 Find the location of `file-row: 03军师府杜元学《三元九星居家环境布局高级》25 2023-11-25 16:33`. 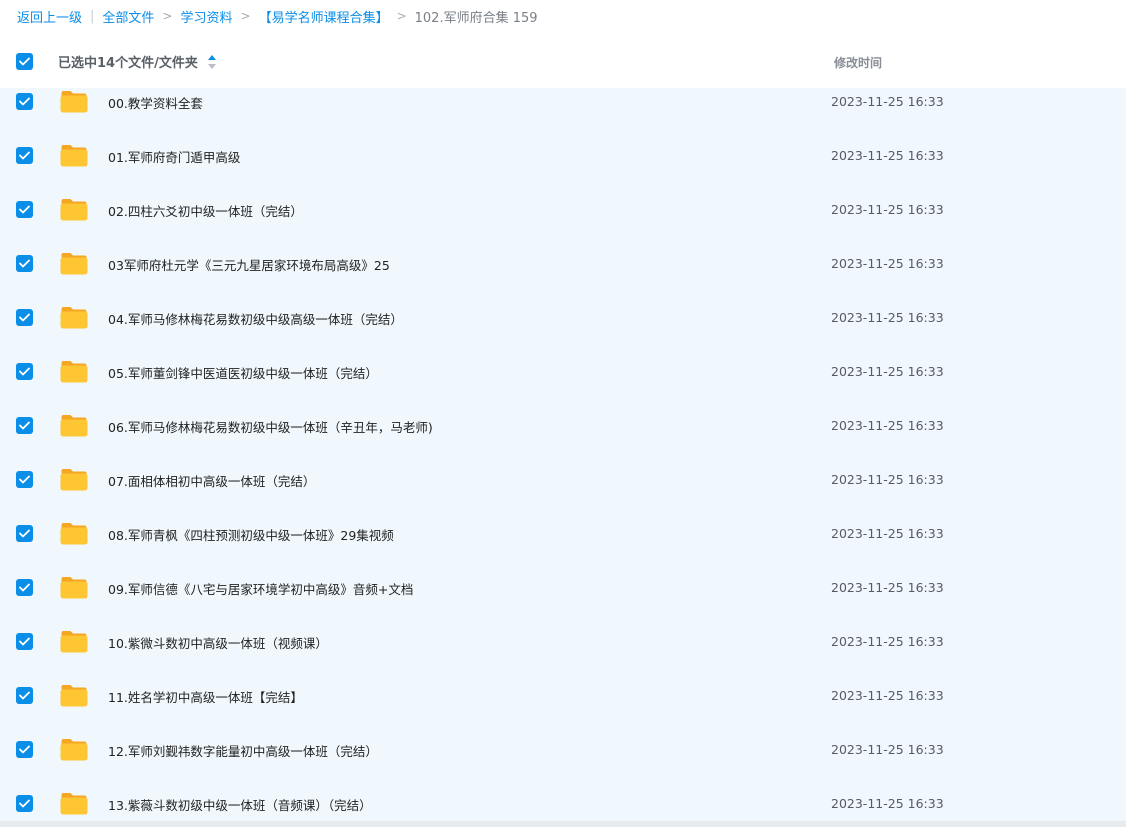

file-row: 03军师府杜元学《三元九星居家环境布局高级》25 2023-11-25 16:33 is located at coordinates (563, 264).